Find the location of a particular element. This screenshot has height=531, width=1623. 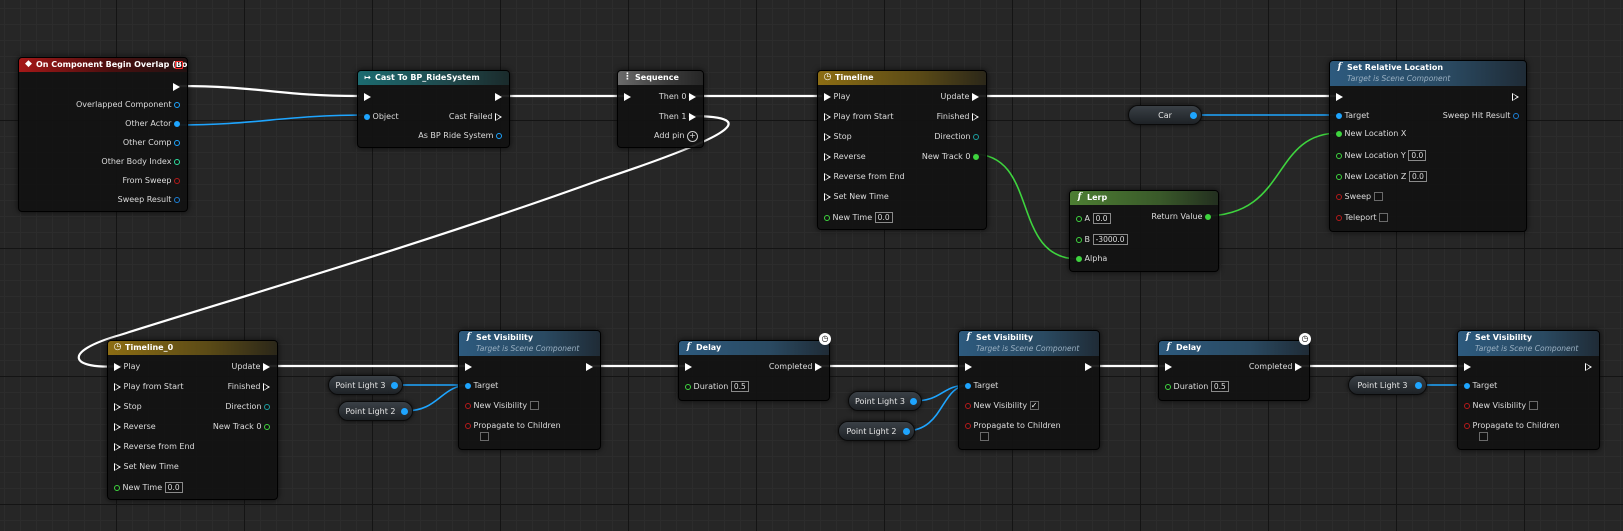

pin-b: B -3000.0 is located at coordinates (1102, 239).